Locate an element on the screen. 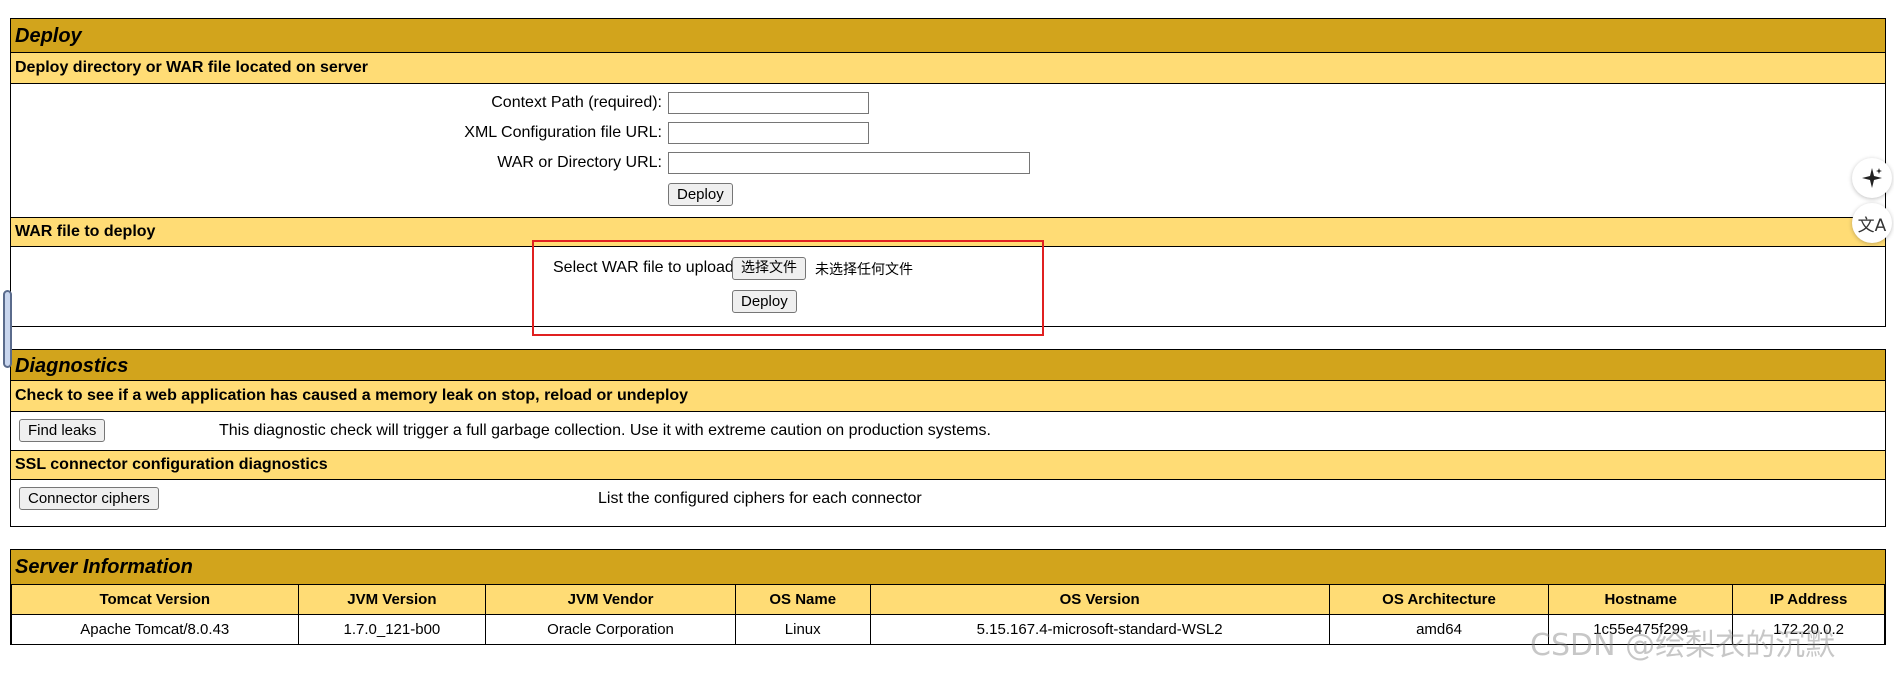 Image resolution: width=1894 pixels, height=673 pixels. highlight-box is located at coordinates (788, 288).